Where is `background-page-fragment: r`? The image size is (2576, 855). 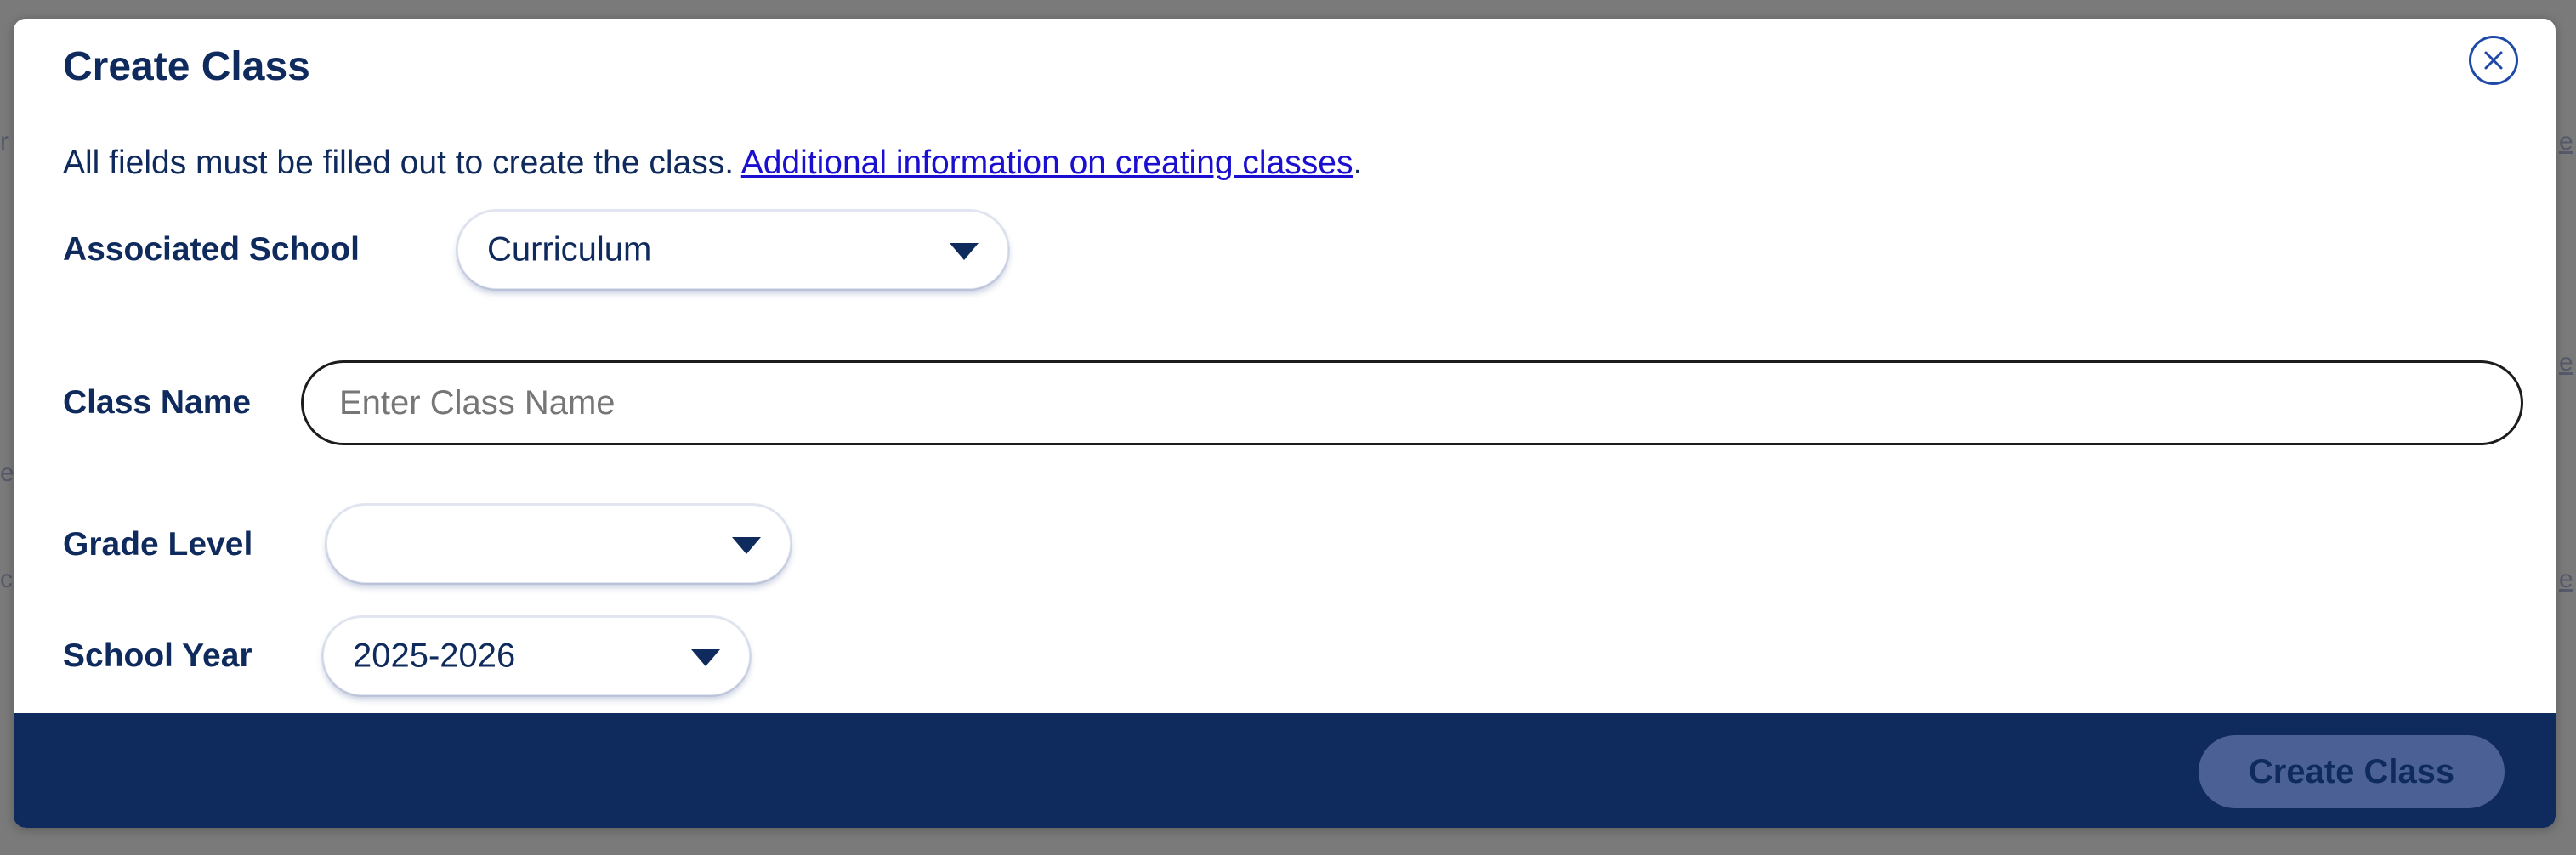
background-page-fragment: r is located at coordinates (4, 141).